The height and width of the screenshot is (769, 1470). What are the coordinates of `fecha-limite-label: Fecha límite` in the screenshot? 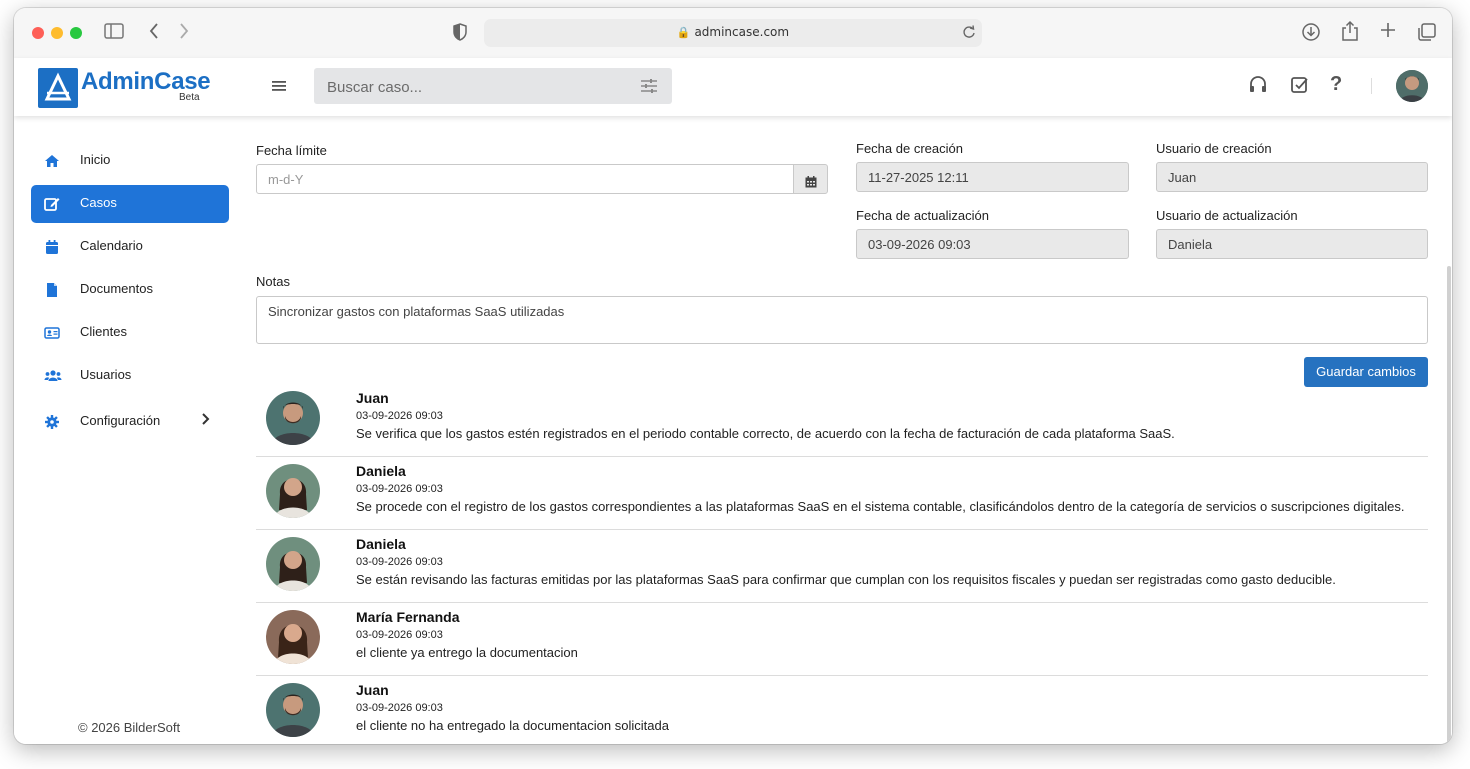 It's located at (291, 150).